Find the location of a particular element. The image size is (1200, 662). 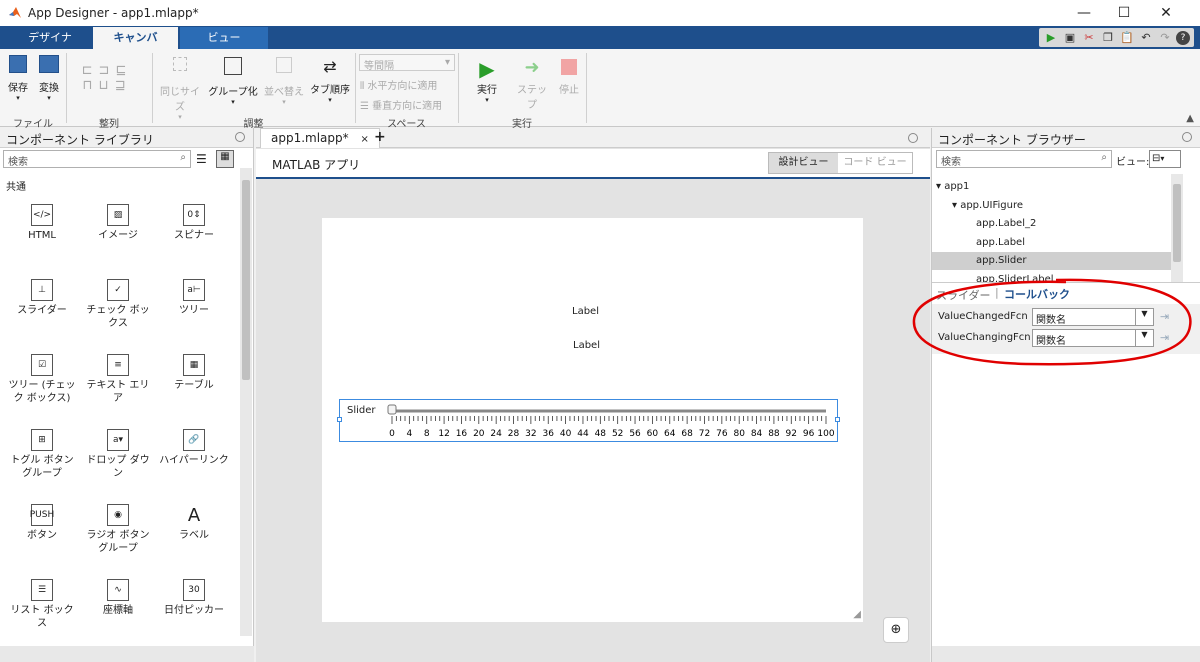

component-item: </> HTML is located at coordinates (42, 223).